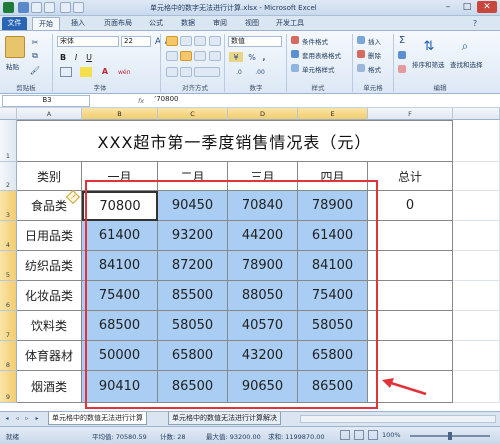 The width and height of the screenshot is (500, 444). Describe the element at coordinates (465, 46) in the screenshot. I see `find-select-icon: ⌕` at that location.